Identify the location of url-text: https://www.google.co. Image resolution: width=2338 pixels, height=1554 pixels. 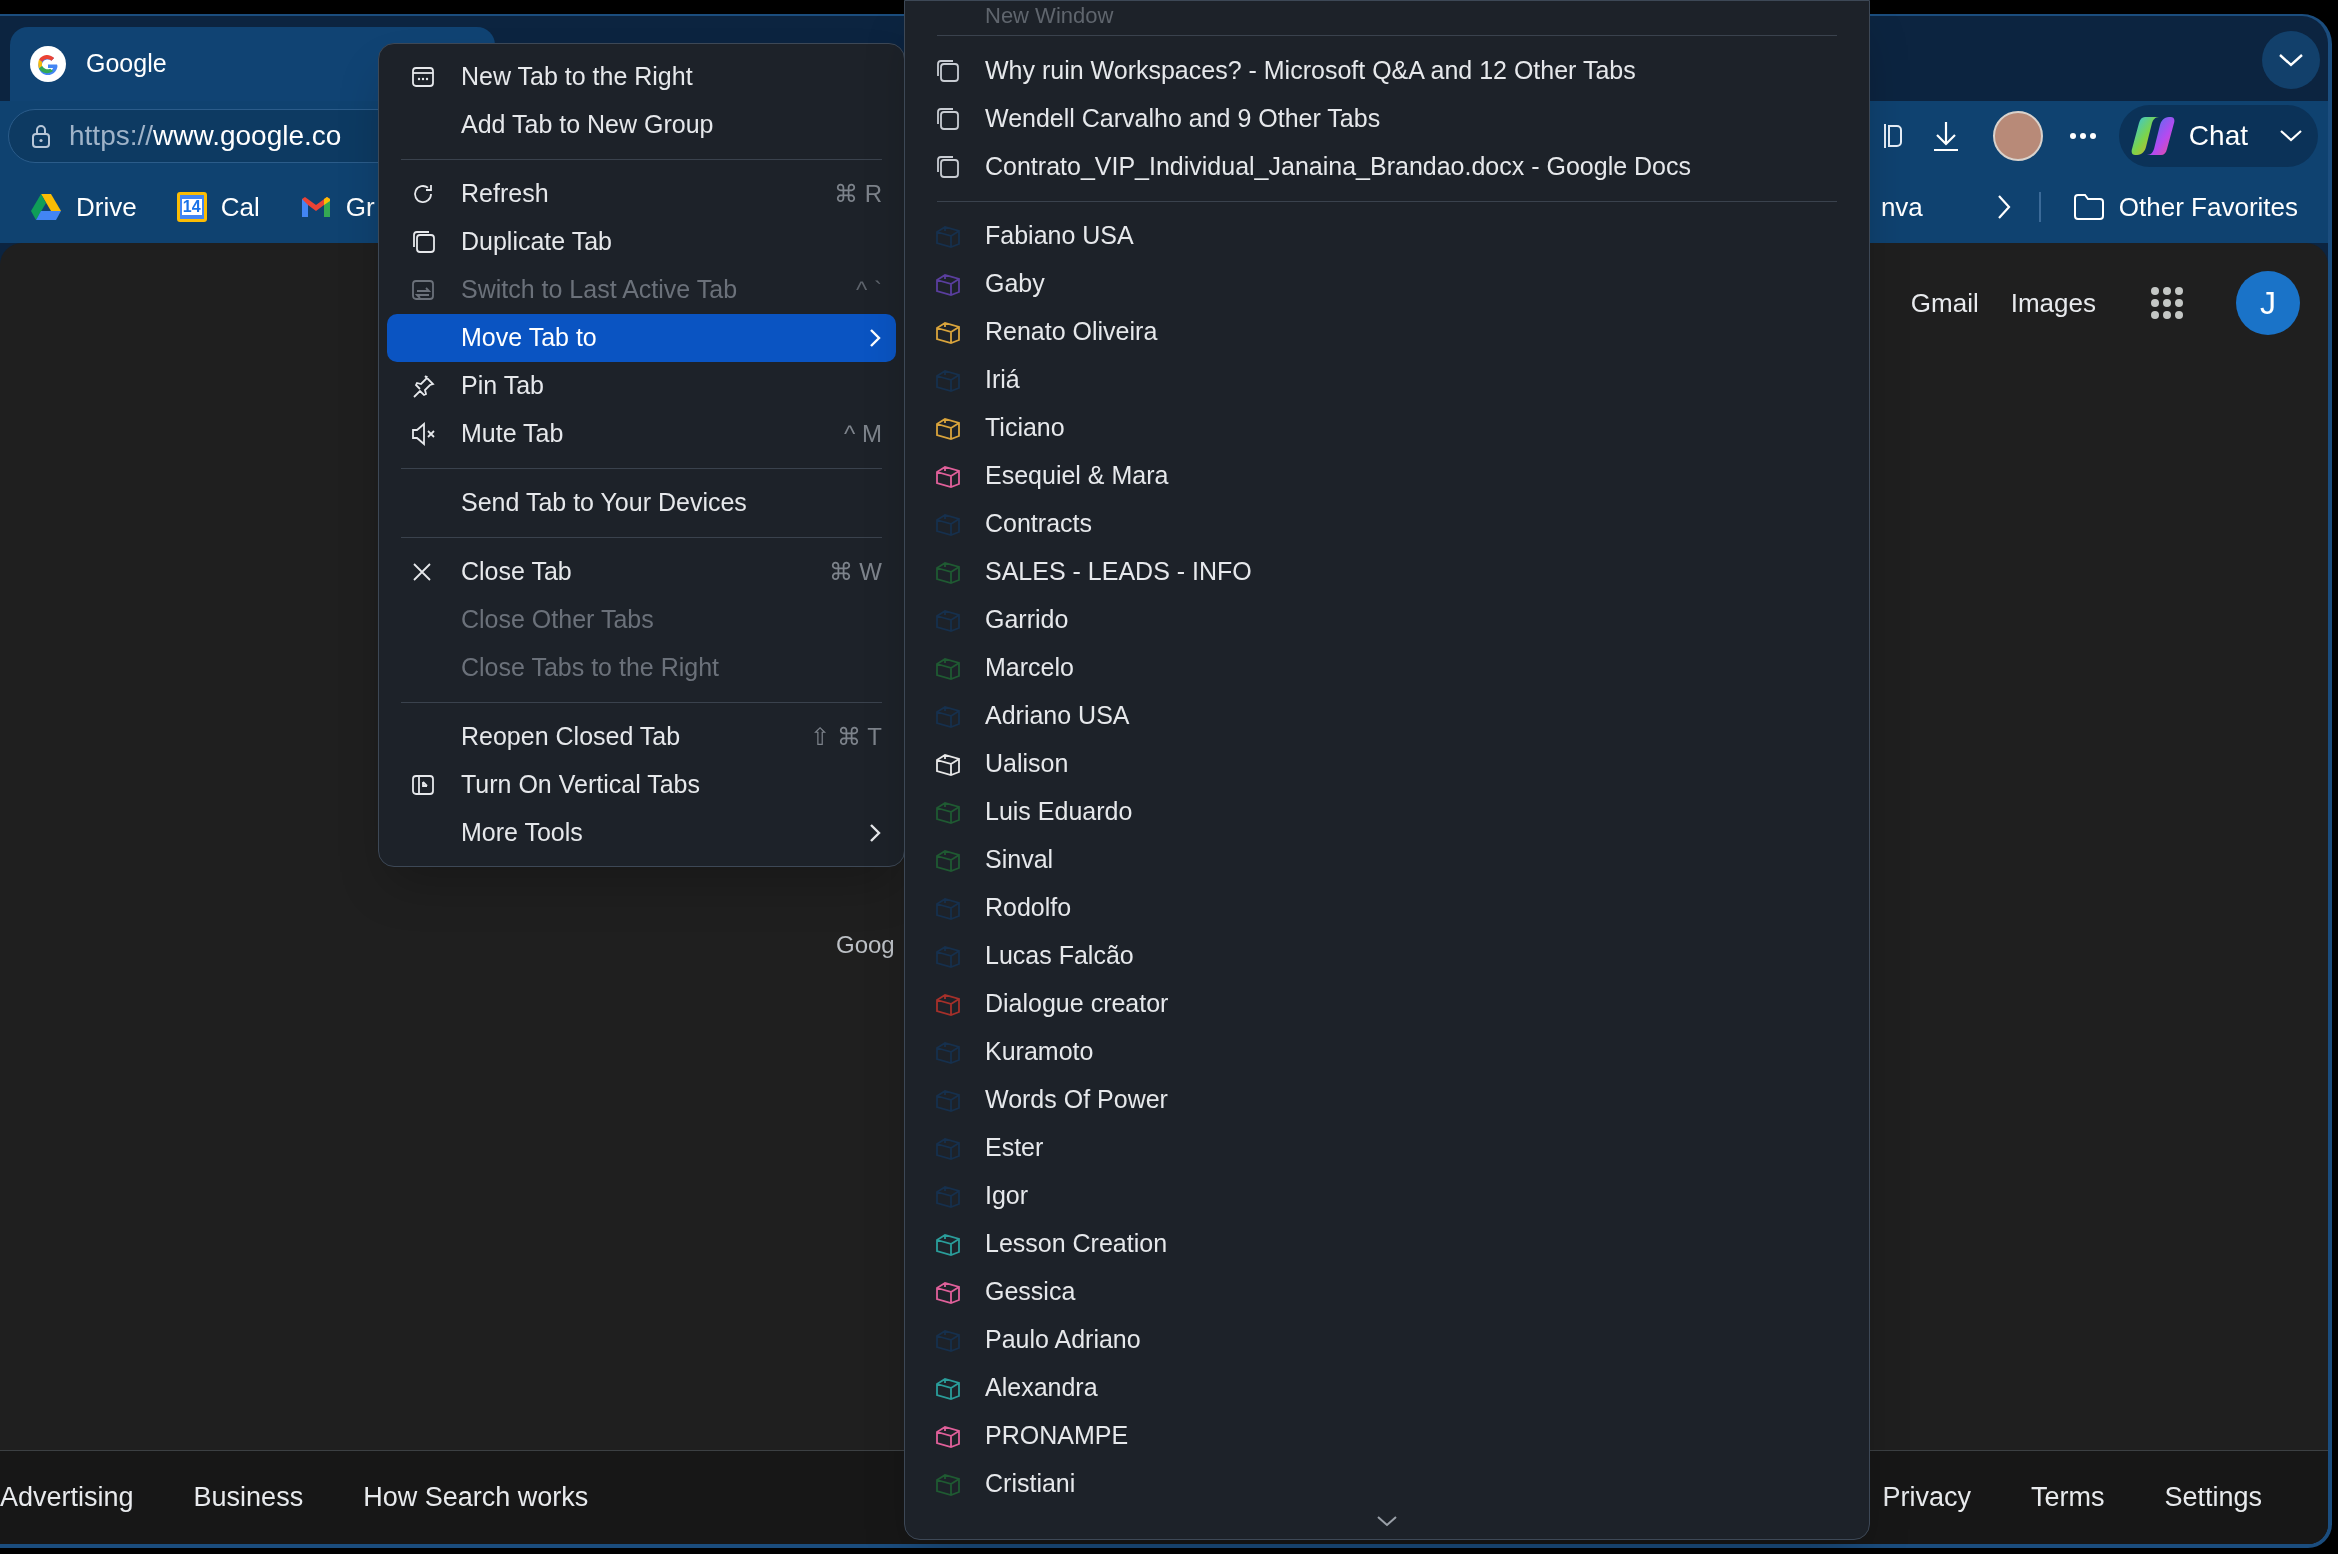
(205, 136).